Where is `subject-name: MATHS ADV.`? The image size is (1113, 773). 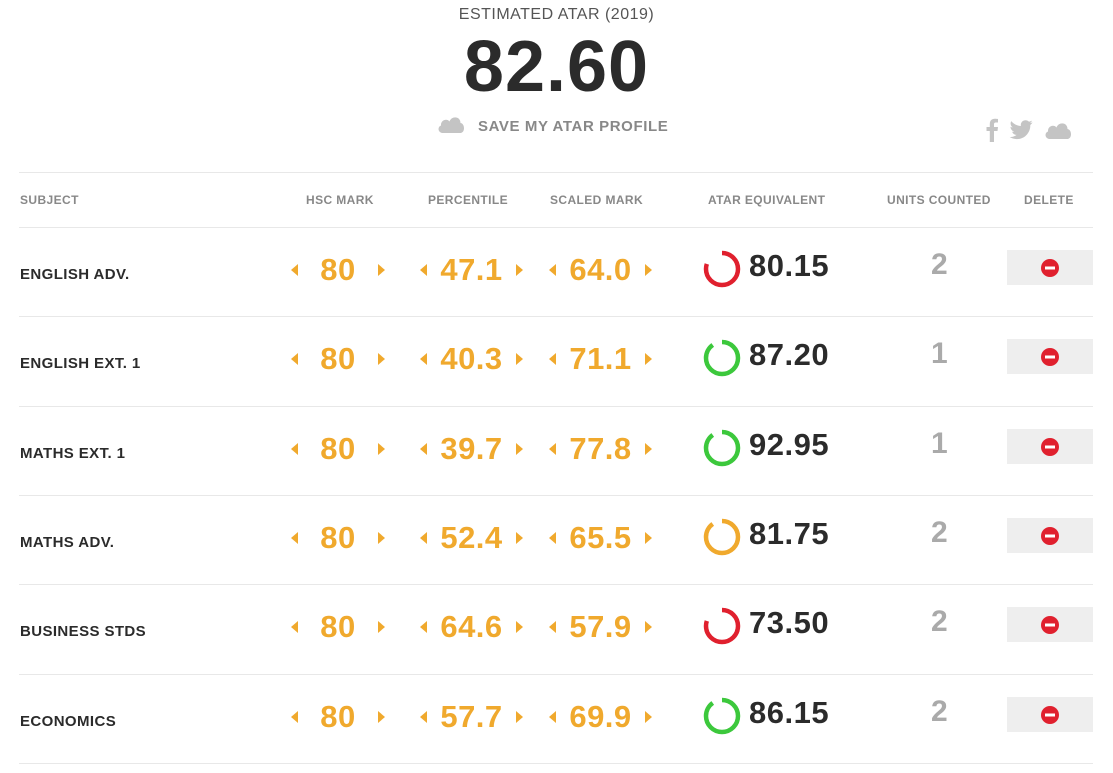 subject-name: MATHS ADV. is located at coordinates (67, 542).